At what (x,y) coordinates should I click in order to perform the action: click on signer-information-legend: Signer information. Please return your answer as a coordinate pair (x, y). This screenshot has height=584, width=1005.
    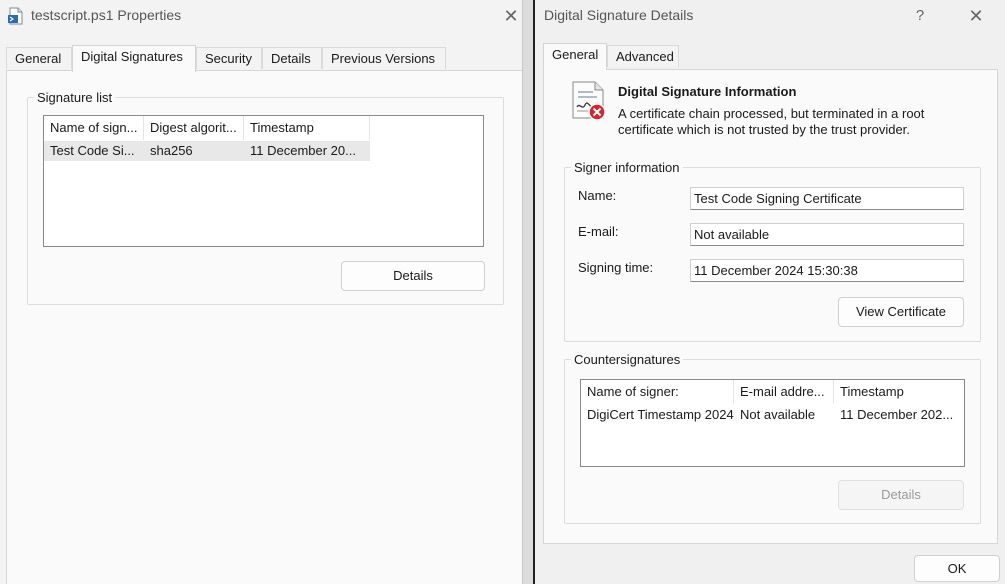
    Looking at the image, I should click on (627, 167).